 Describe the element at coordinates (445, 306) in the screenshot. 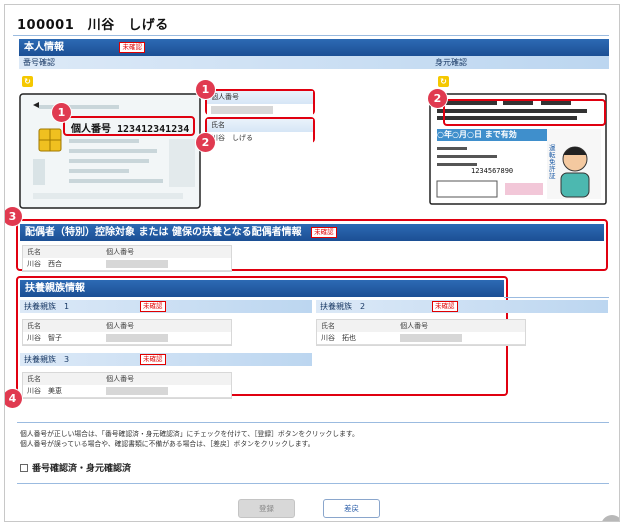

I see `dependent-2-status-badge: 未確認` at that location.